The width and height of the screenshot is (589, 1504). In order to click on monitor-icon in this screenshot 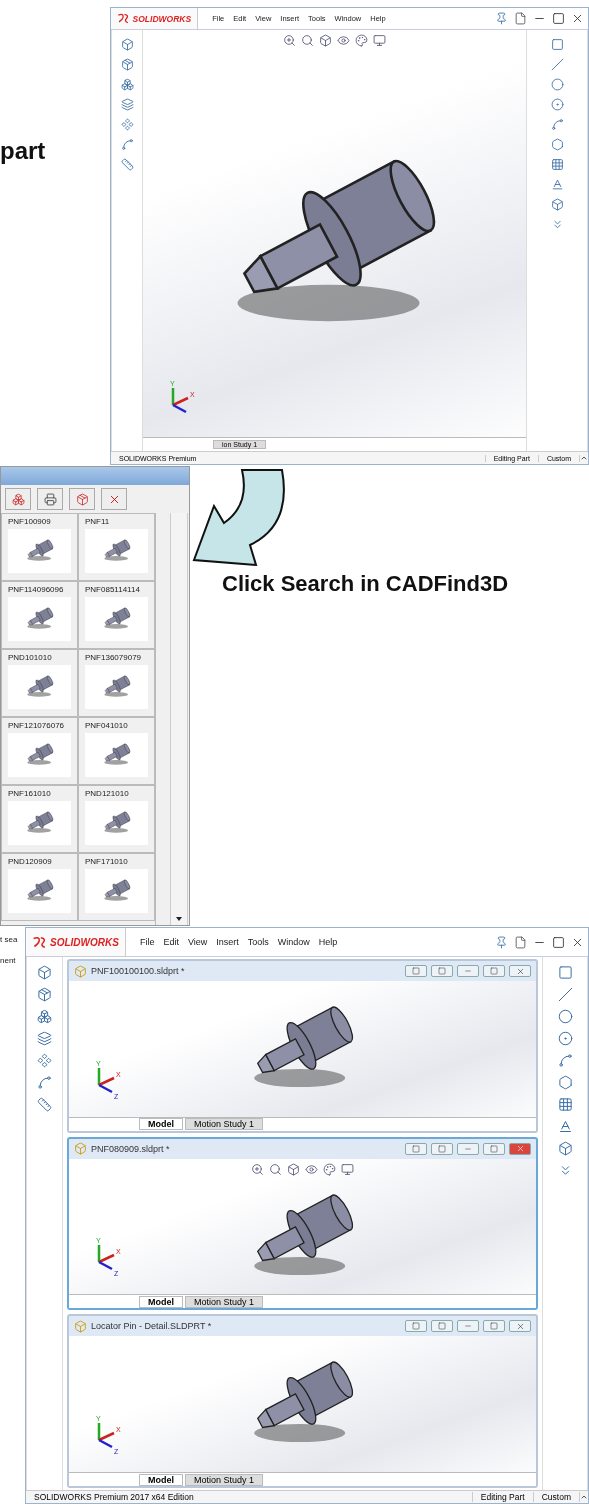, I will do `click(347, 1169)`.